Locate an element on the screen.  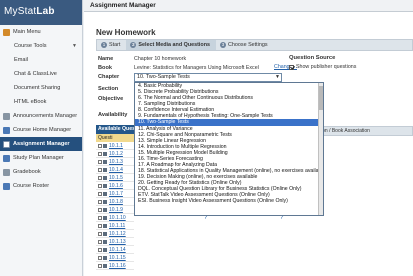
sidebar-item-study-plan-manager: Study Plan Manager is located at coordinates (41, 158).